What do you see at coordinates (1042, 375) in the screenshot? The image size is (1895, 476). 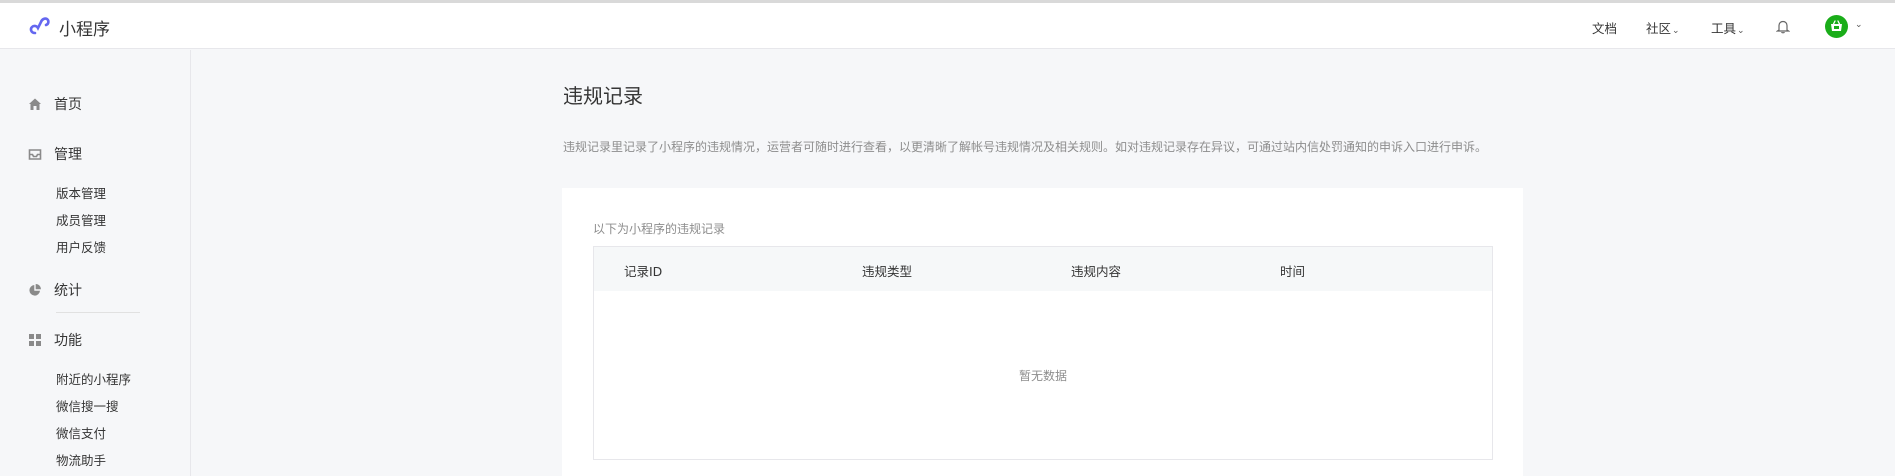 I see `table-empty-state: 暂无数据` at bounding box center [1042, 375].